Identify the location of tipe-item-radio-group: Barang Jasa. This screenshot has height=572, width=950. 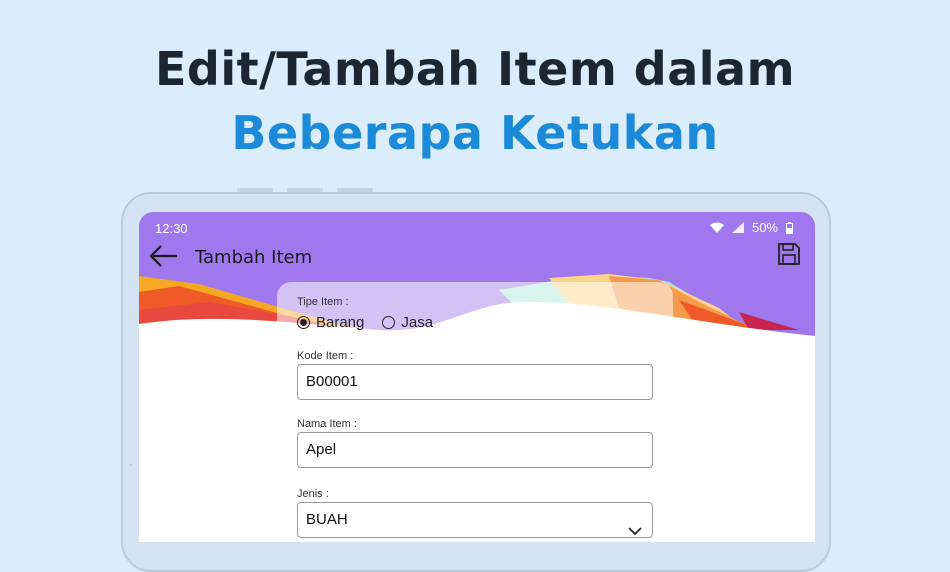
(365, 322).